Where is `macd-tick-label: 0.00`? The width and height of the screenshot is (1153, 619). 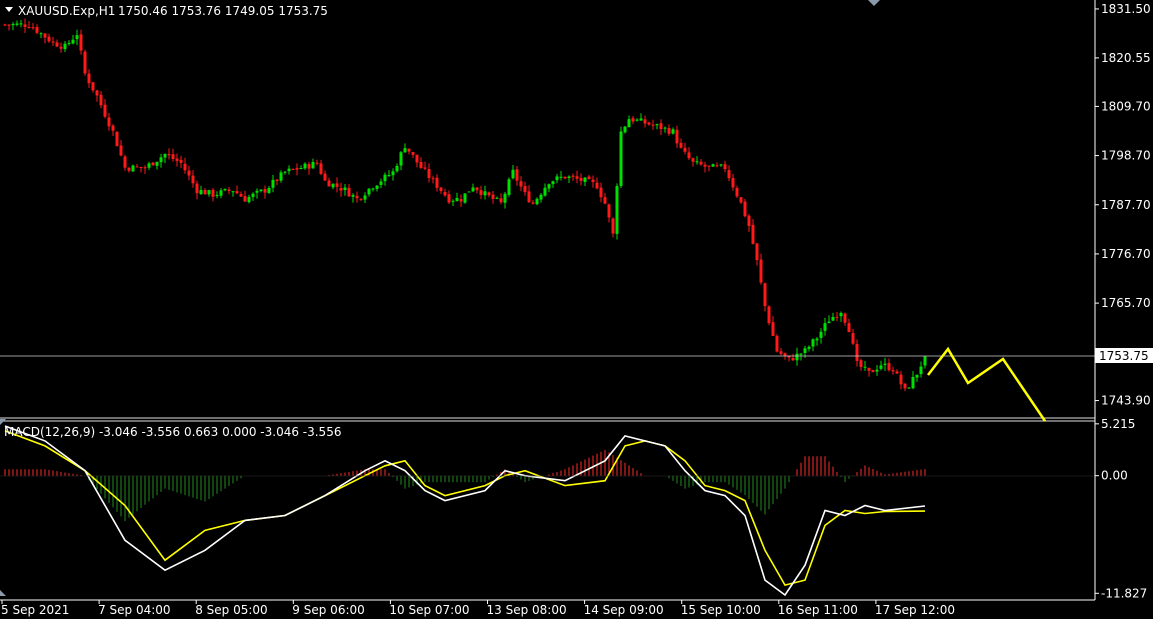 macd-tick-label: 0.00 is located at coordinates (1114, 476).